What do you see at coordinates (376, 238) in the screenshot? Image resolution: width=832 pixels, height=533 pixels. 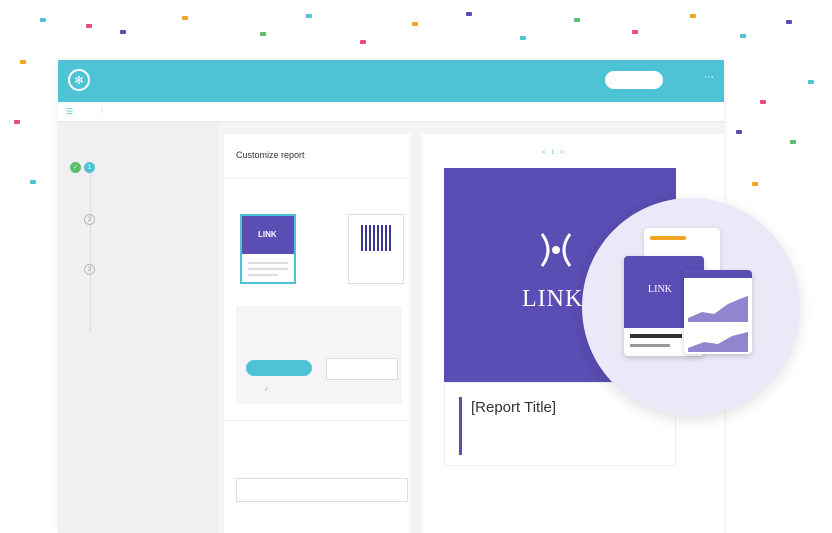 I see `barcode-icon` at bounding box center [376, 238].